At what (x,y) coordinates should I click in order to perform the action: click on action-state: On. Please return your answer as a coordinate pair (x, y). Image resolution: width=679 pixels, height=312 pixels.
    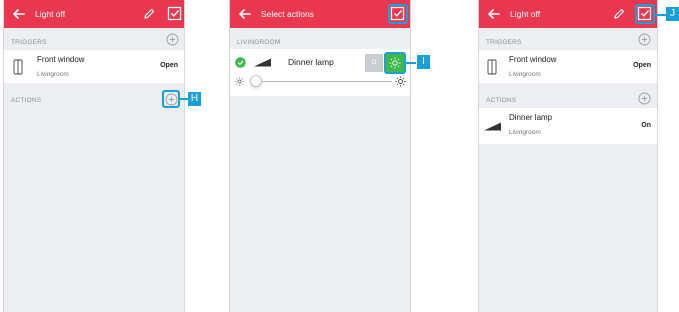
    Looking at the image, I should click on (646, 125).